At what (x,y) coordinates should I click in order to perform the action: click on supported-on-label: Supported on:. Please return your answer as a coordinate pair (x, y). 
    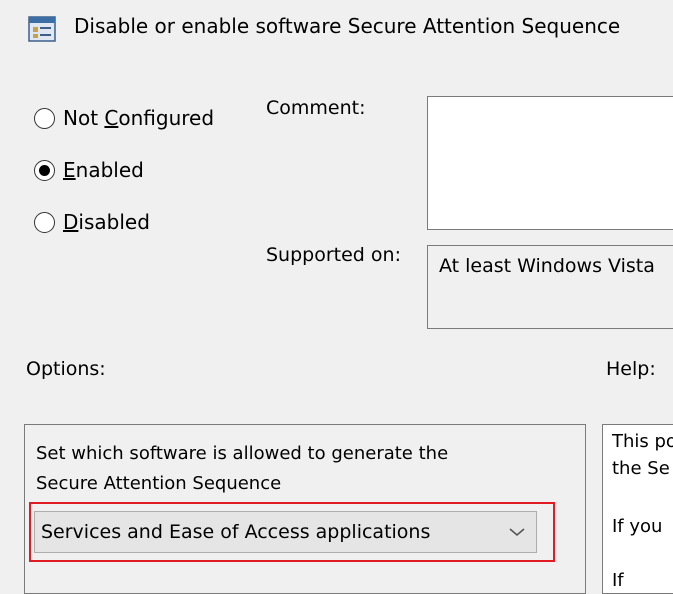
    Looking at the image, I should click on (333, 255).